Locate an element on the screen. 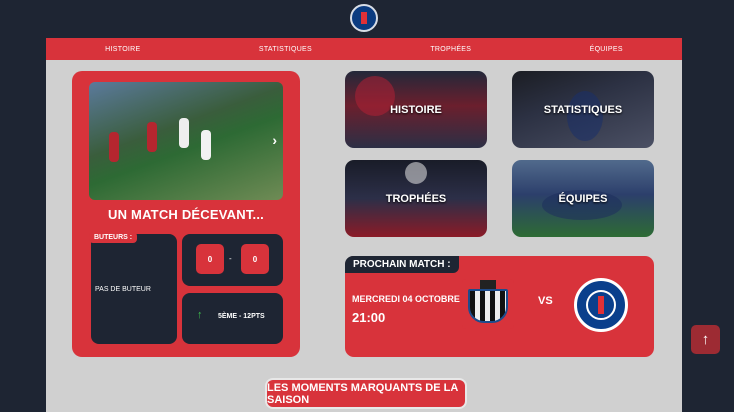 The width and height of the screenshot is (734, 412). newcastle-crest-icon is located at coordinates (488, 304).